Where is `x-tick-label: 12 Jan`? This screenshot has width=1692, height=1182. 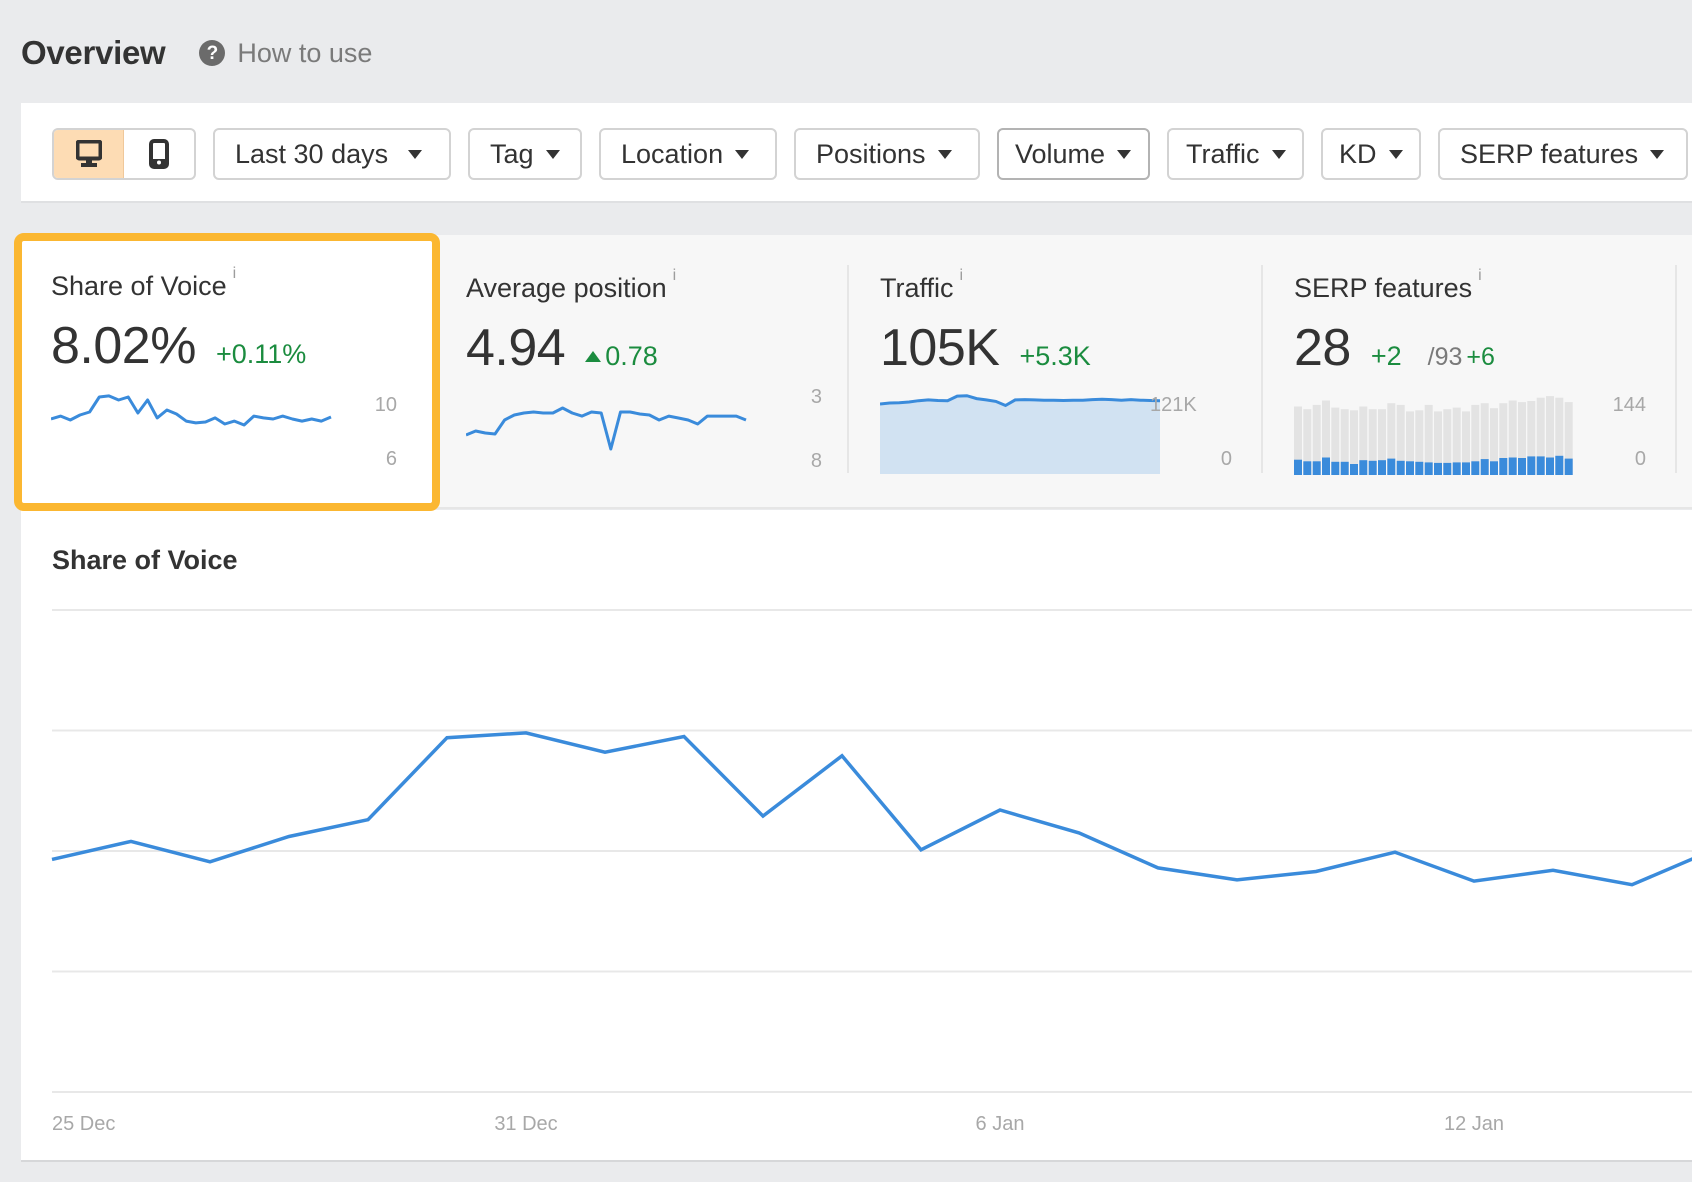 x-tick-label: 12 Jan is located at coordinates (1474, 1124).